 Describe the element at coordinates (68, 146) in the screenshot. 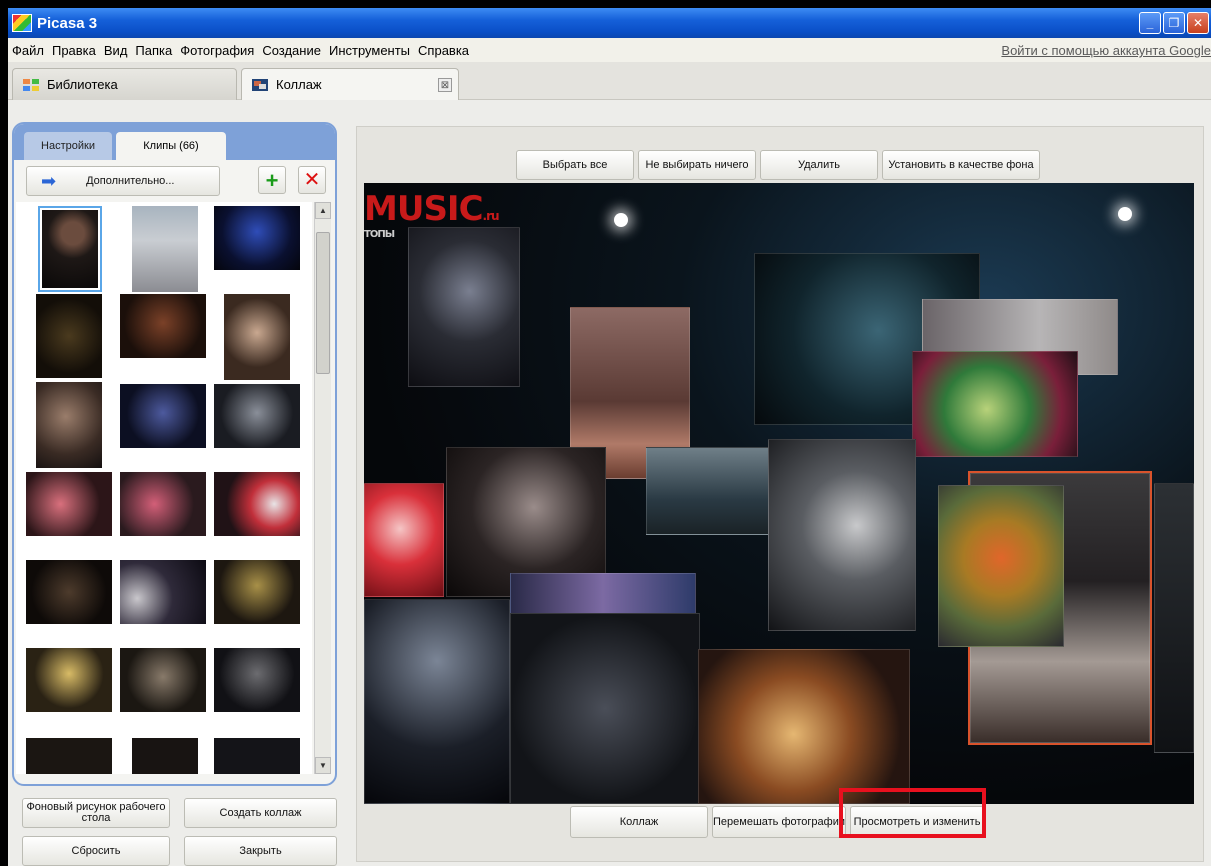

I see `tab-settings: Настройки` at that location.